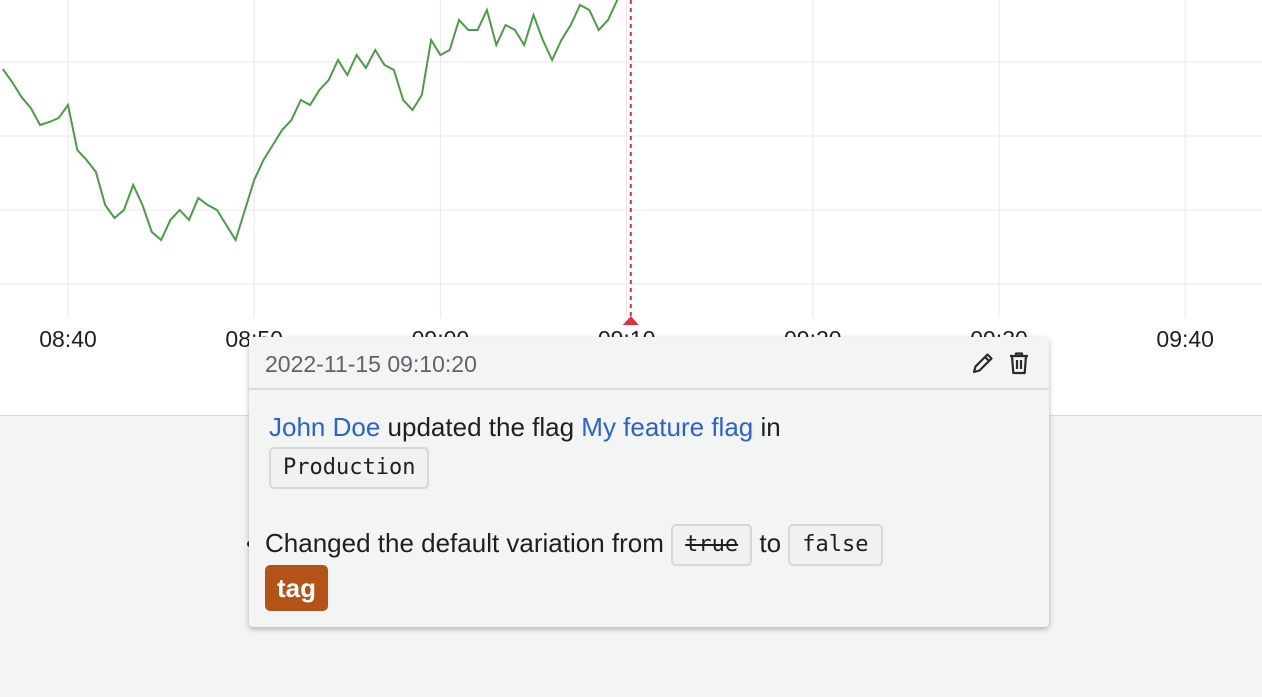 This screenshot has height=697, width=1262. Describe the element at coordinates (667, 427) in the screenshot. I see `flag-link: My feature flag` at that location.